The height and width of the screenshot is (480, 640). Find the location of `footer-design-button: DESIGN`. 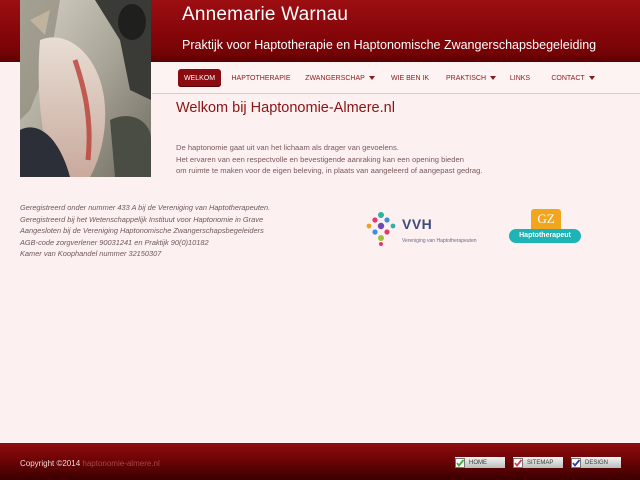

footer-design-button: DESIGN is located at coordinates (596, 462).